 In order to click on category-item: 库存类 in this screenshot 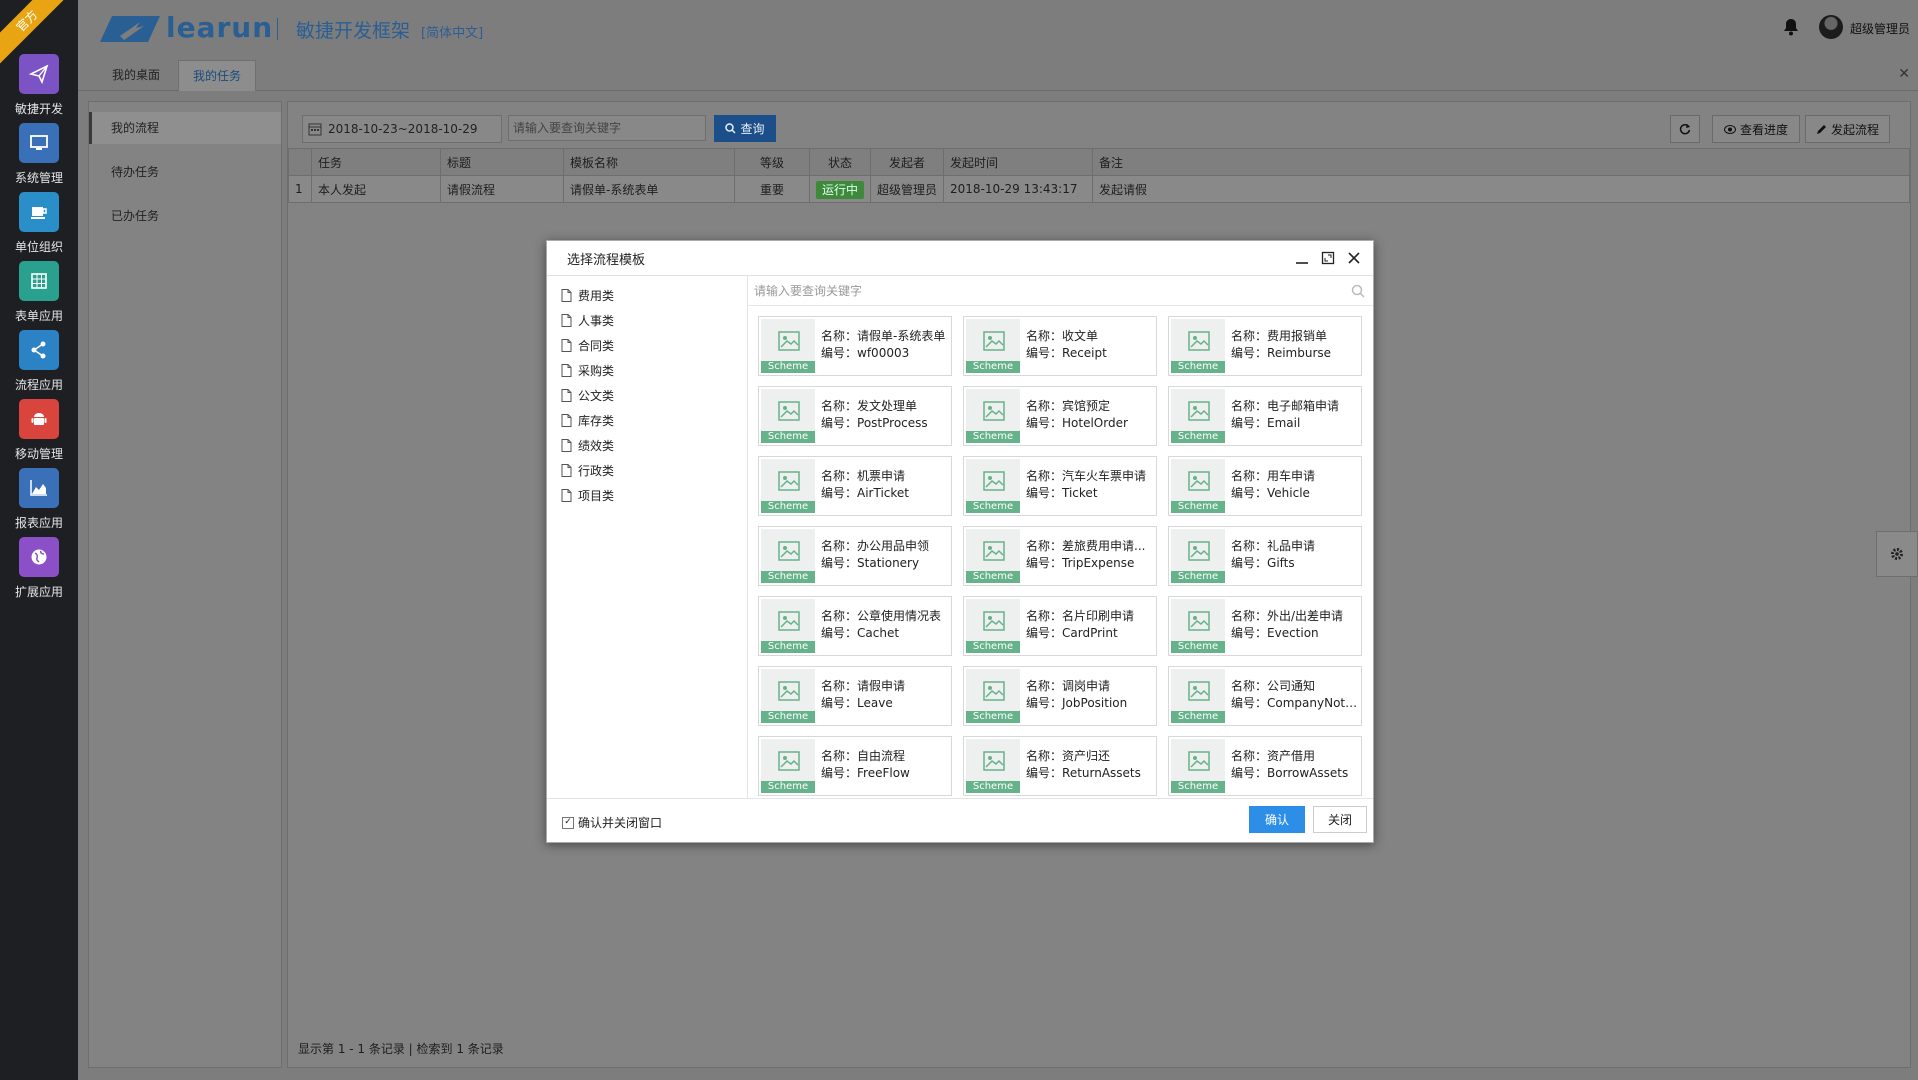, I will do `click(647, 420)`.